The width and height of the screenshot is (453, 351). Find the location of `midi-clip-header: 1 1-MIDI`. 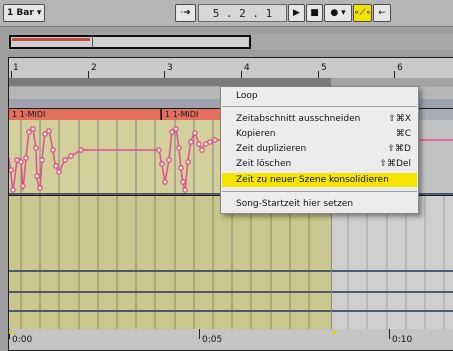

midi-clip-header: 1 1-MIDI is located at coordinates (85, 114).